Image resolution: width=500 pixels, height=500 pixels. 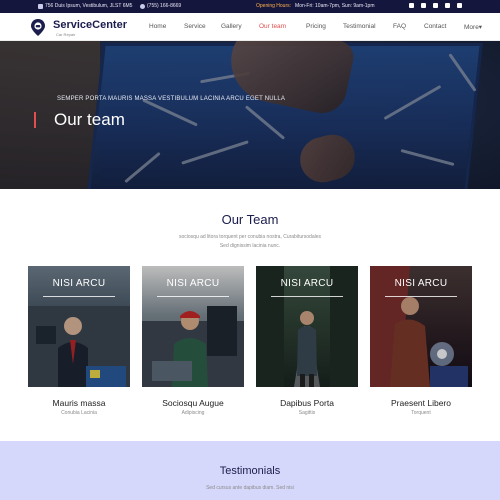 I want to click on dribbble-icon, so click(x=459, y=5).